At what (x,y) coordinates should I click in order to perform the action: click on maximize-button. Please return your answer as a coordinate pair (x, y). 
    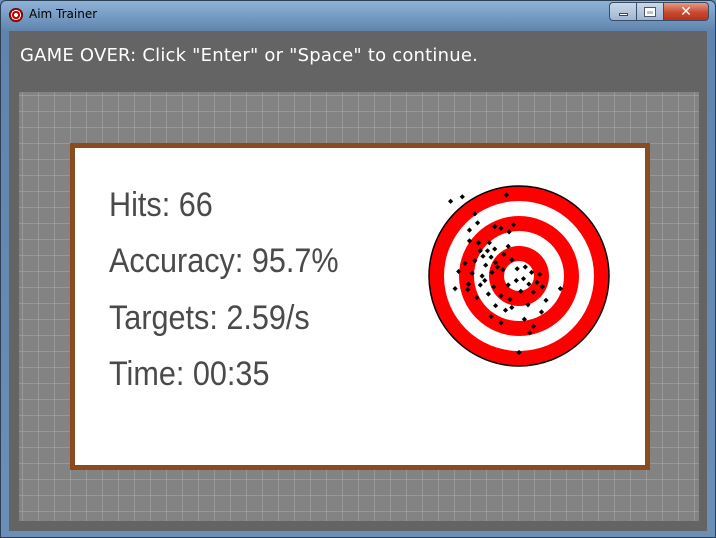
    Looking at the image, I should click on (649, 11).